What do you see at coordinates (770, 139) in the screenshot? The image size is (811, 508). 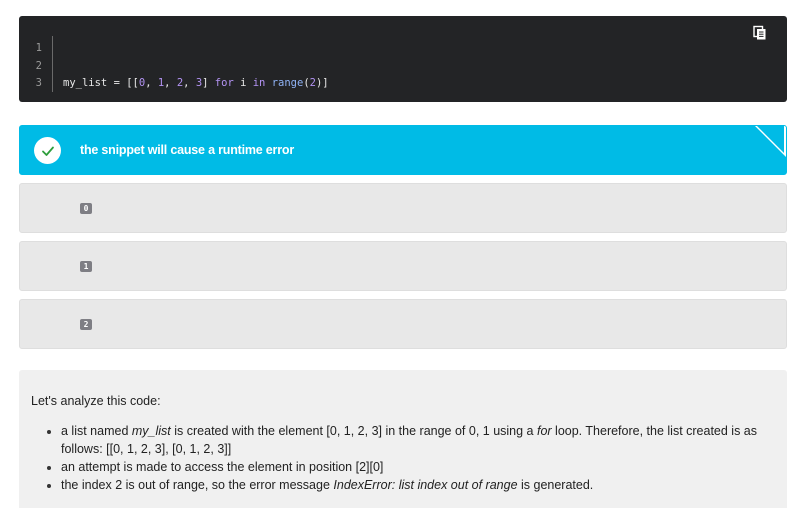 I see `corner-ribbon-inner` at bounding box center [770, 139].